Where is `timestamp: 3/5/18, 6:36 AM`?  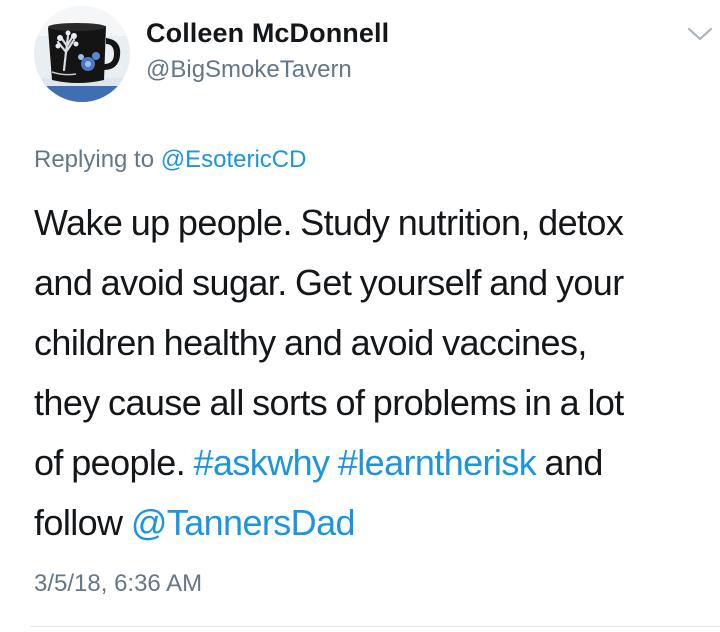
timestamp: 3/5/18, 6:36 AM is located at coordinates (118, 584).